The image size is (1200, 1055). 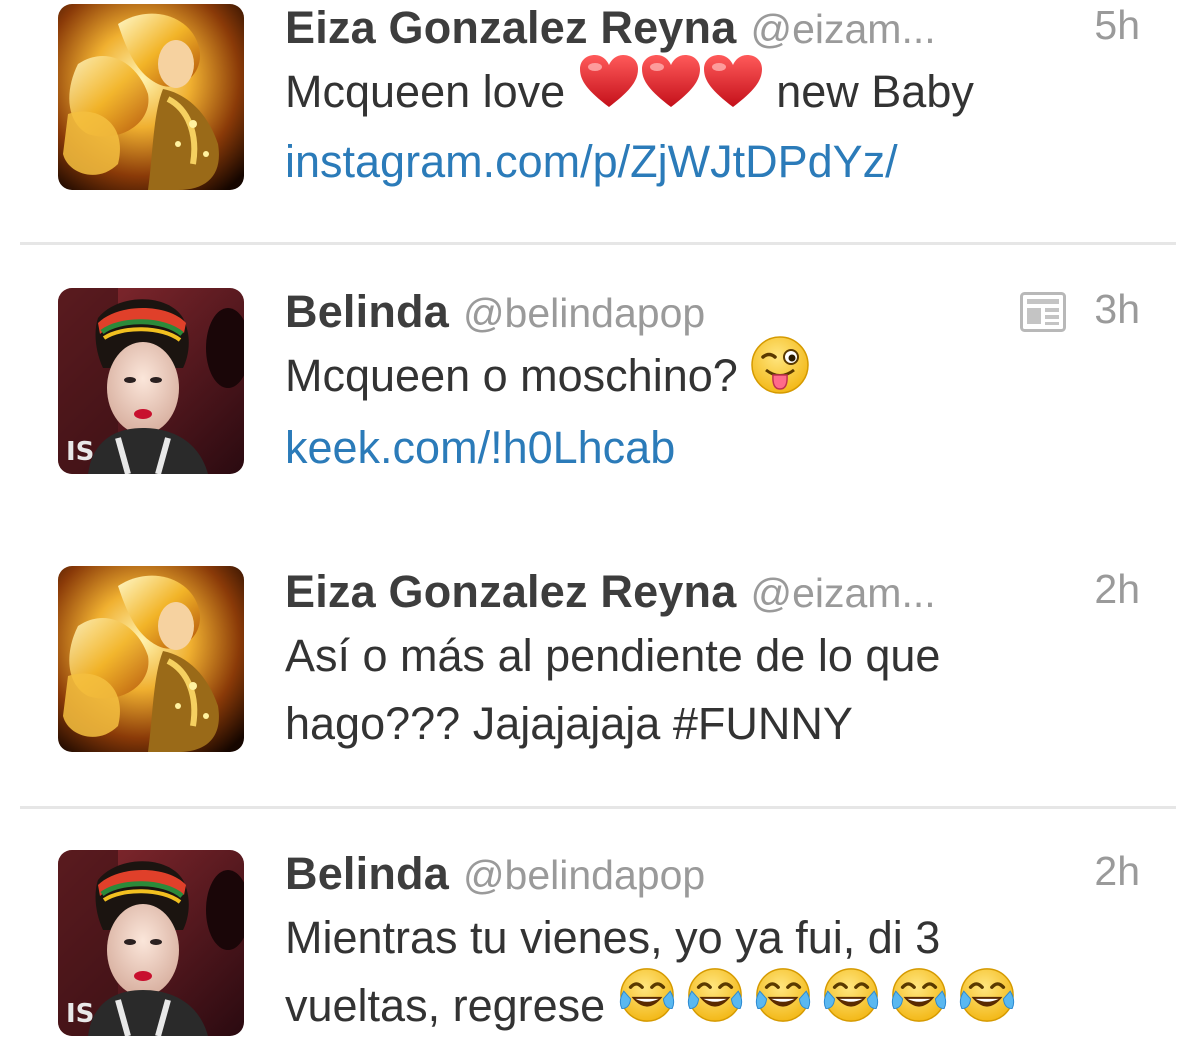 I want to click on tweet-text: vueltas, regrese, so click(x=712, y=1005).